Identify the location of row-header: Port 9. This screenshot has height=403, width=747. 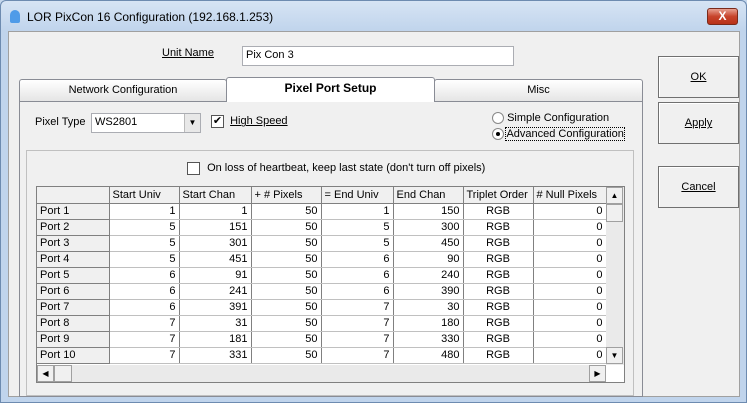
(73, 339).